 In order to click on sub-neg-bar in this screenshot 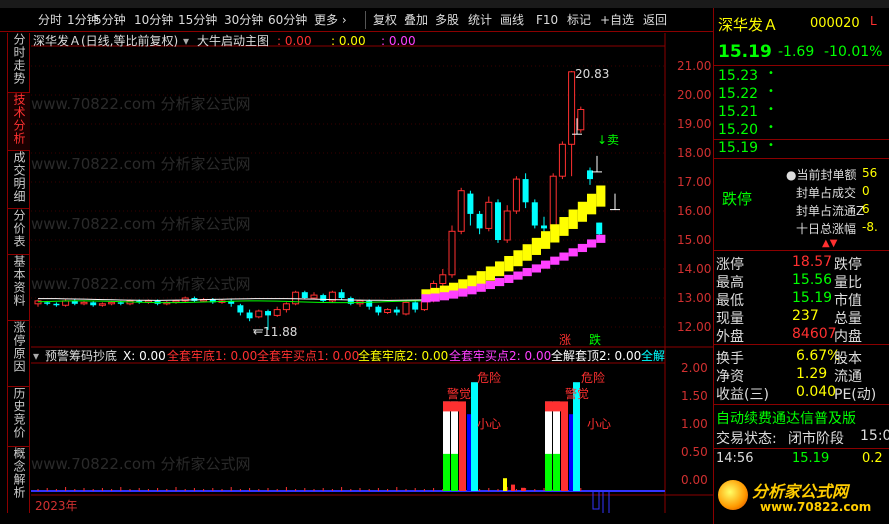, I will do `click(606, 501)`.